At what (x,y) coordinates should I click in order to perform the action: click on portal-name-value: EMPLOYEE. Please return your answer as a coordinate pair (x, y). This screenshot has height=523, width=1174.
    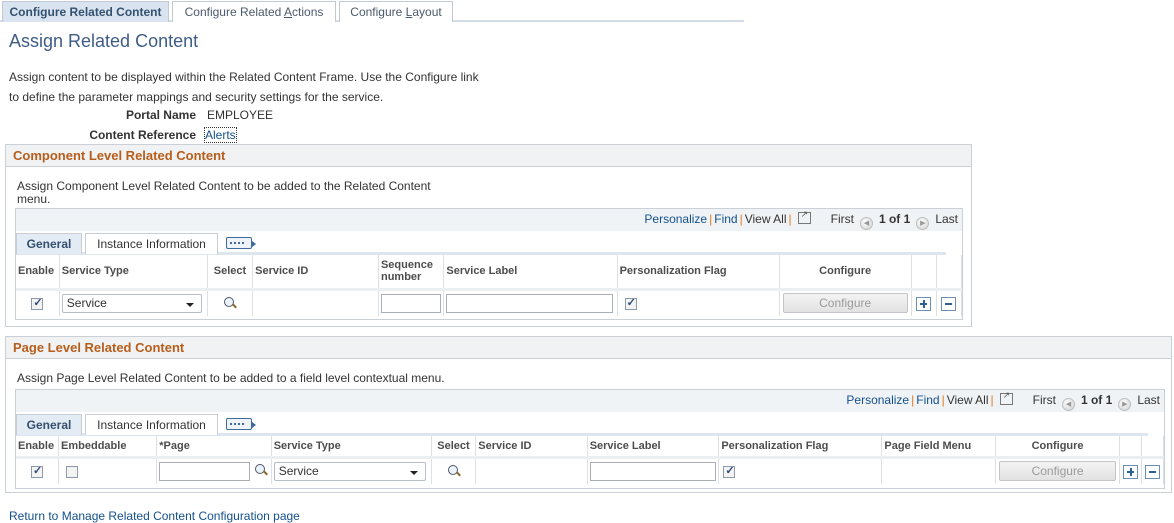
    Looking at the image, I should click on (240, 115).